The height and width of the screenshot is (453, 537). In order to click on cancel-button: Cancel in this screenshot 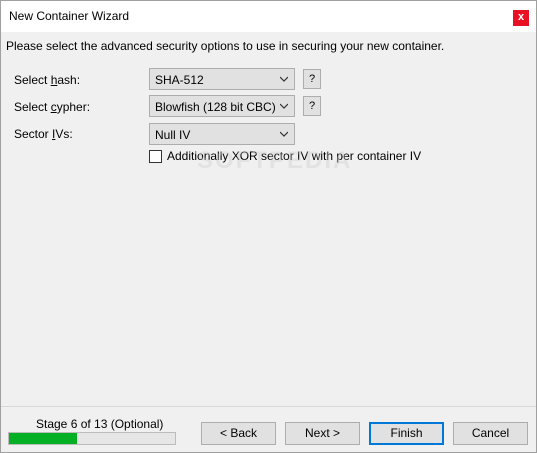, I will do `click(490, 433)`.